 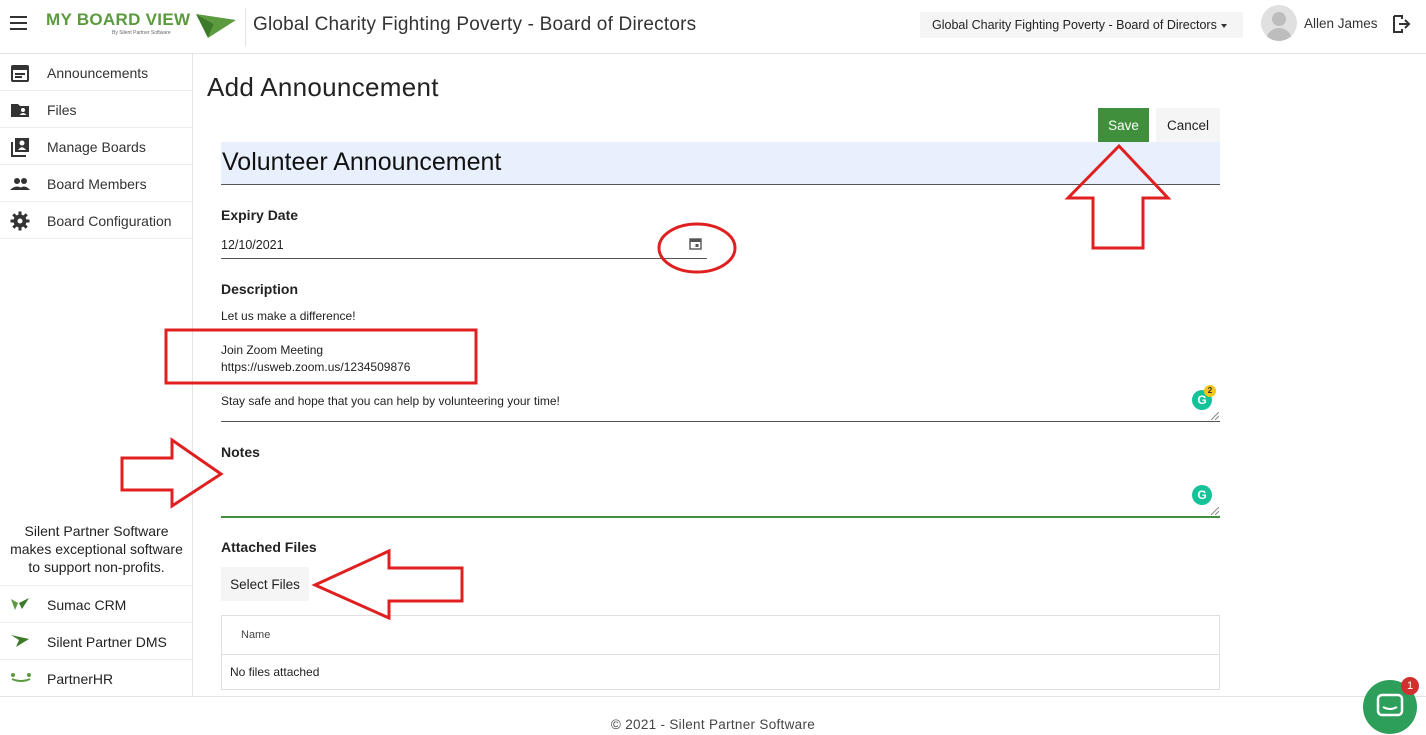 What do you see at coordinates (275, 672) in the screenshot?
I see `no-files-message: No files attached` at bounding box center [275, 672].